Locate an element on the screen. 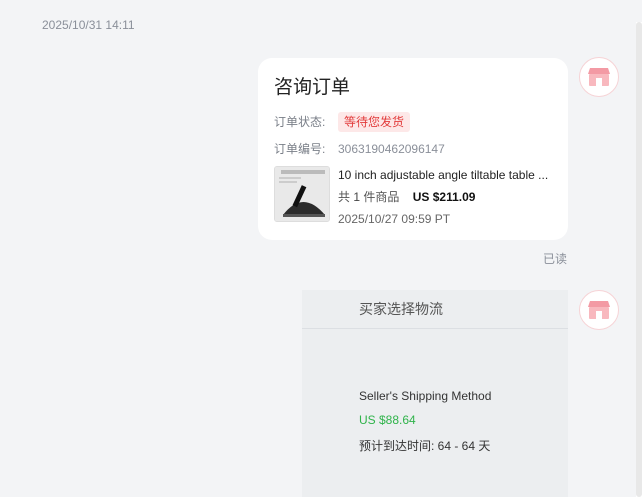  order-number-row: 订单编号: 3063190462096147 is located at coordinates (413, 149).